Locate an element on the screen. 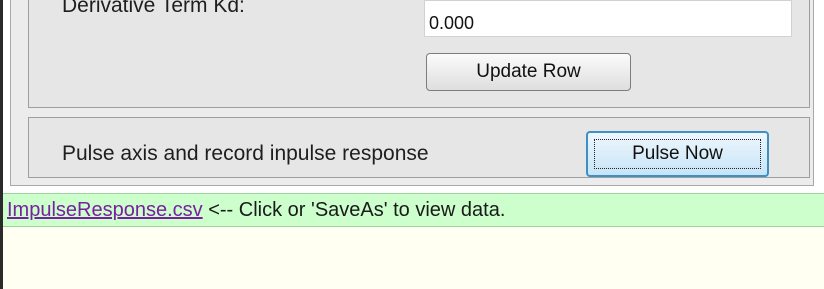  download-hint: <-- Click or 'SaveAs' to view data. is located at coordinates (354, 210).